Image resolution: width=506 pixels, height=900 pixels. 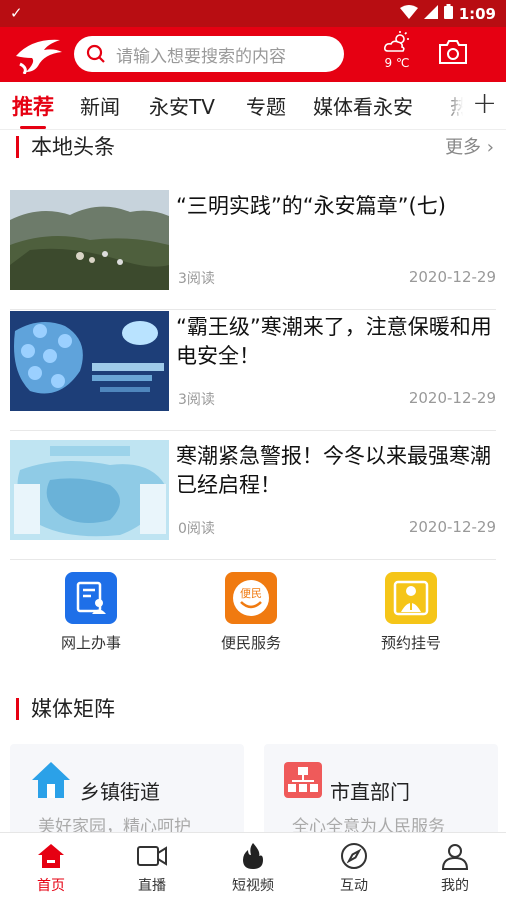 I want to click on smile-badge-icon: 便民, so click(x=251, y=598).